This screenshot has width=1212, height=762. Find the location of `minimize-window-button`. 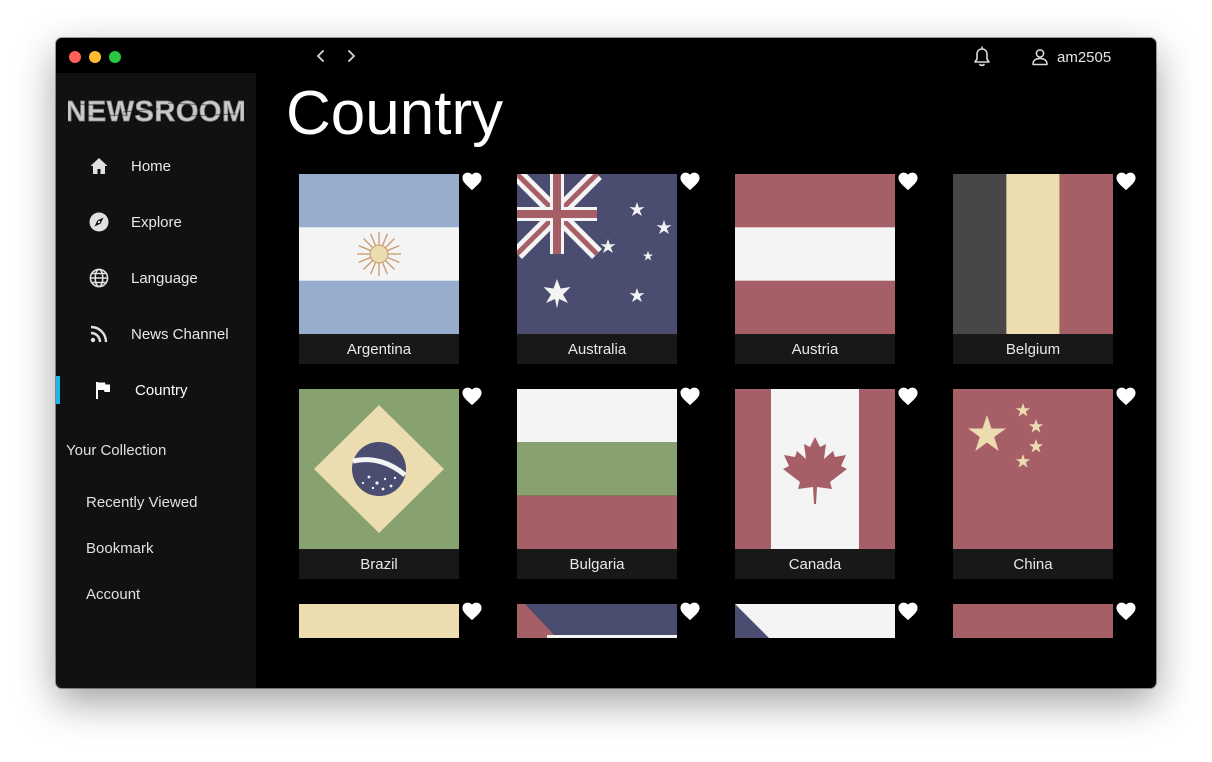

minimize-window-button is located at coordinates (95, 57).